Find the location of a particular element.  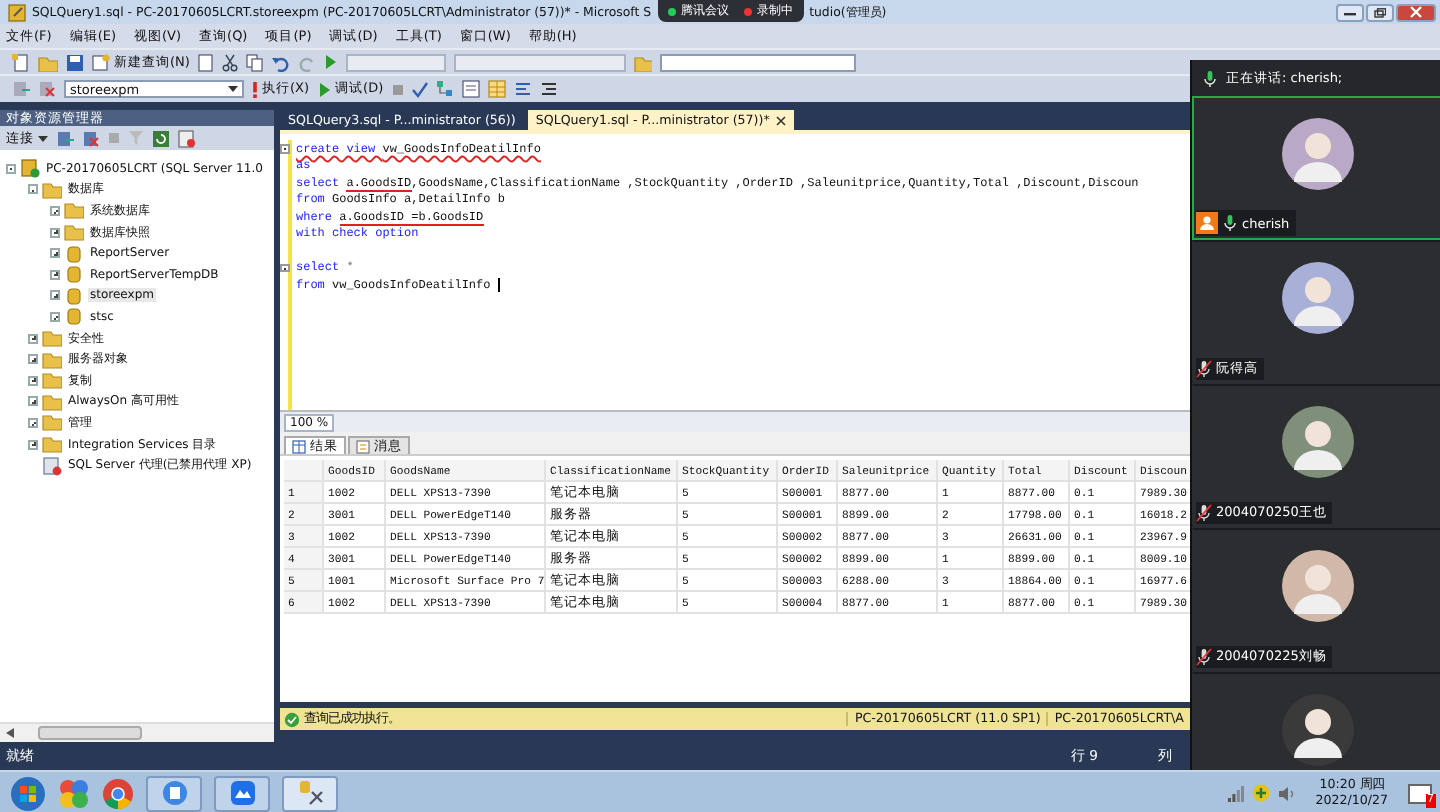

activity-monitor-icon is located at coordinates (187, 138).